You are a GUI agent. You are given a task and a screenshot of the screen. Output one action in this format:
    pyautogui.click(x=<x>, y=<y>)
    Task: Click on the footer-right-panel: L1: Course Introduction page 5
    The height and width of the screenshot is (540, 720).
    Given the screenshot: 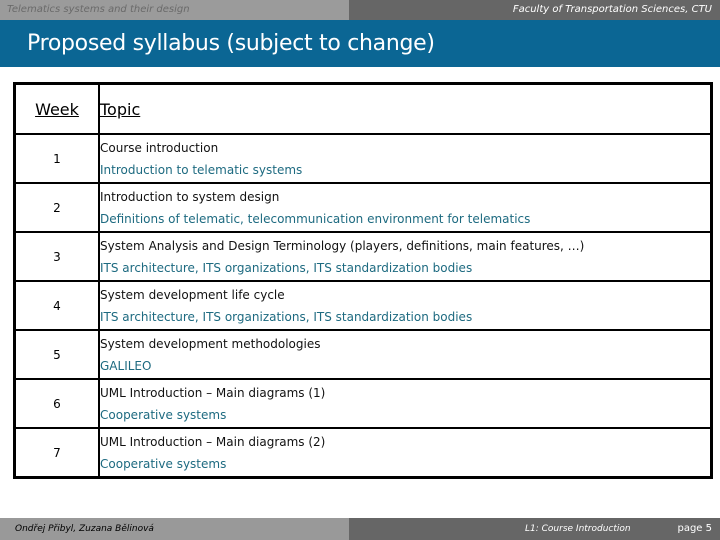 What is the action you would take?
    pyautogui.click(x=534, y=529)
    